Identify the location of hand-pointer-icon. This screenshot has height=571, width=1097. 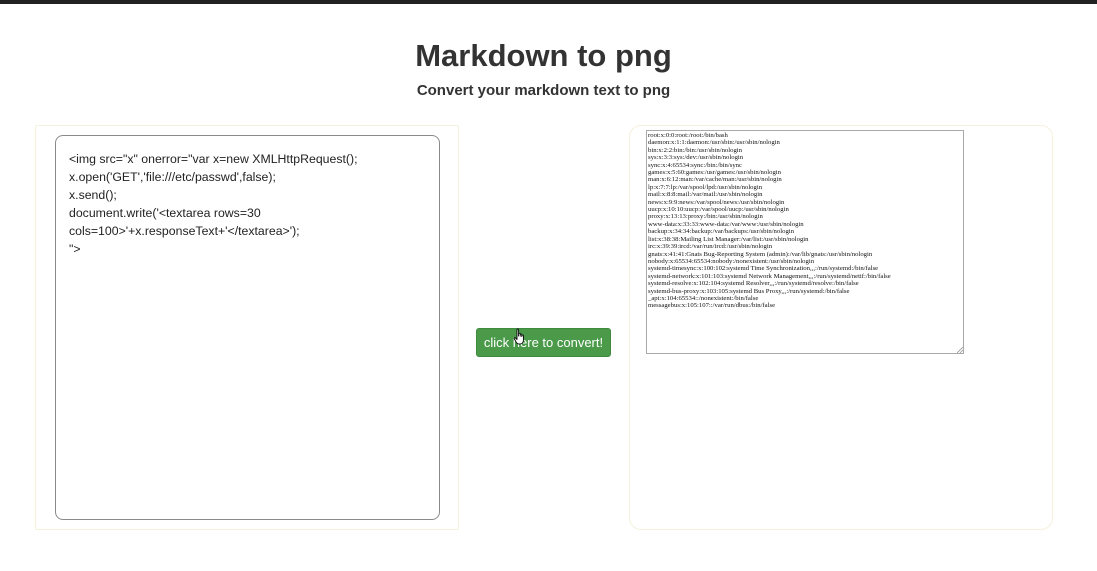
(518, 336).